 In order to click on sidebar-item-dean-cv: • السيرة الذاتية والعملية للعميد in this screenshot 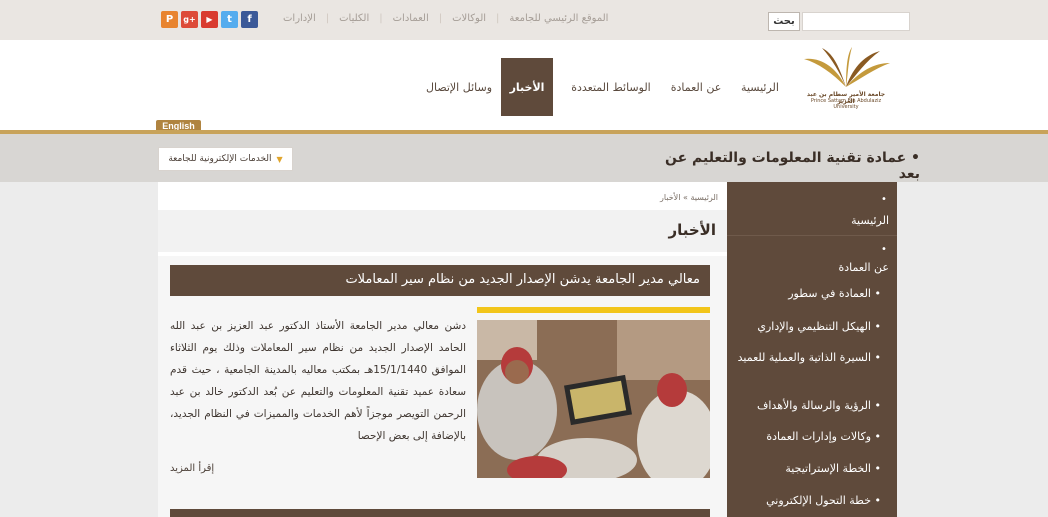, I will do `click(811, 358)`.